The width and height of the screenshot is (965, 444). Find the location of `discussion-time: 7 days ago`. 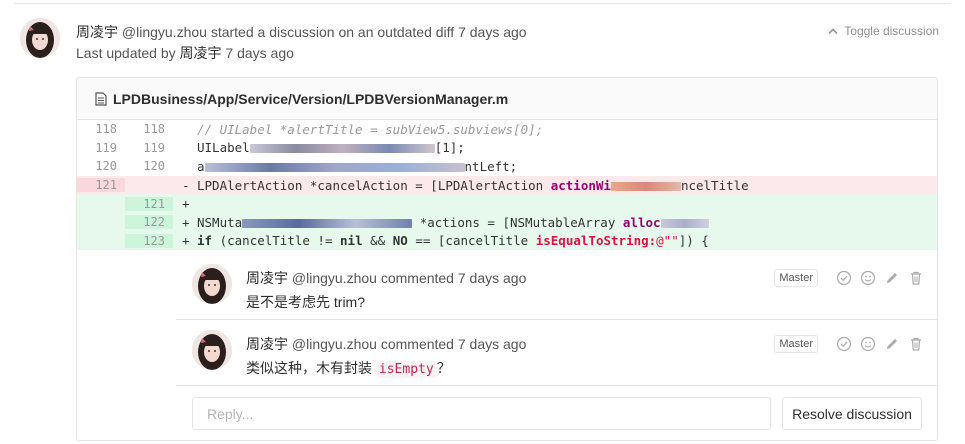

discussion-time: 7 days ago is located at coordinates (492, 32).